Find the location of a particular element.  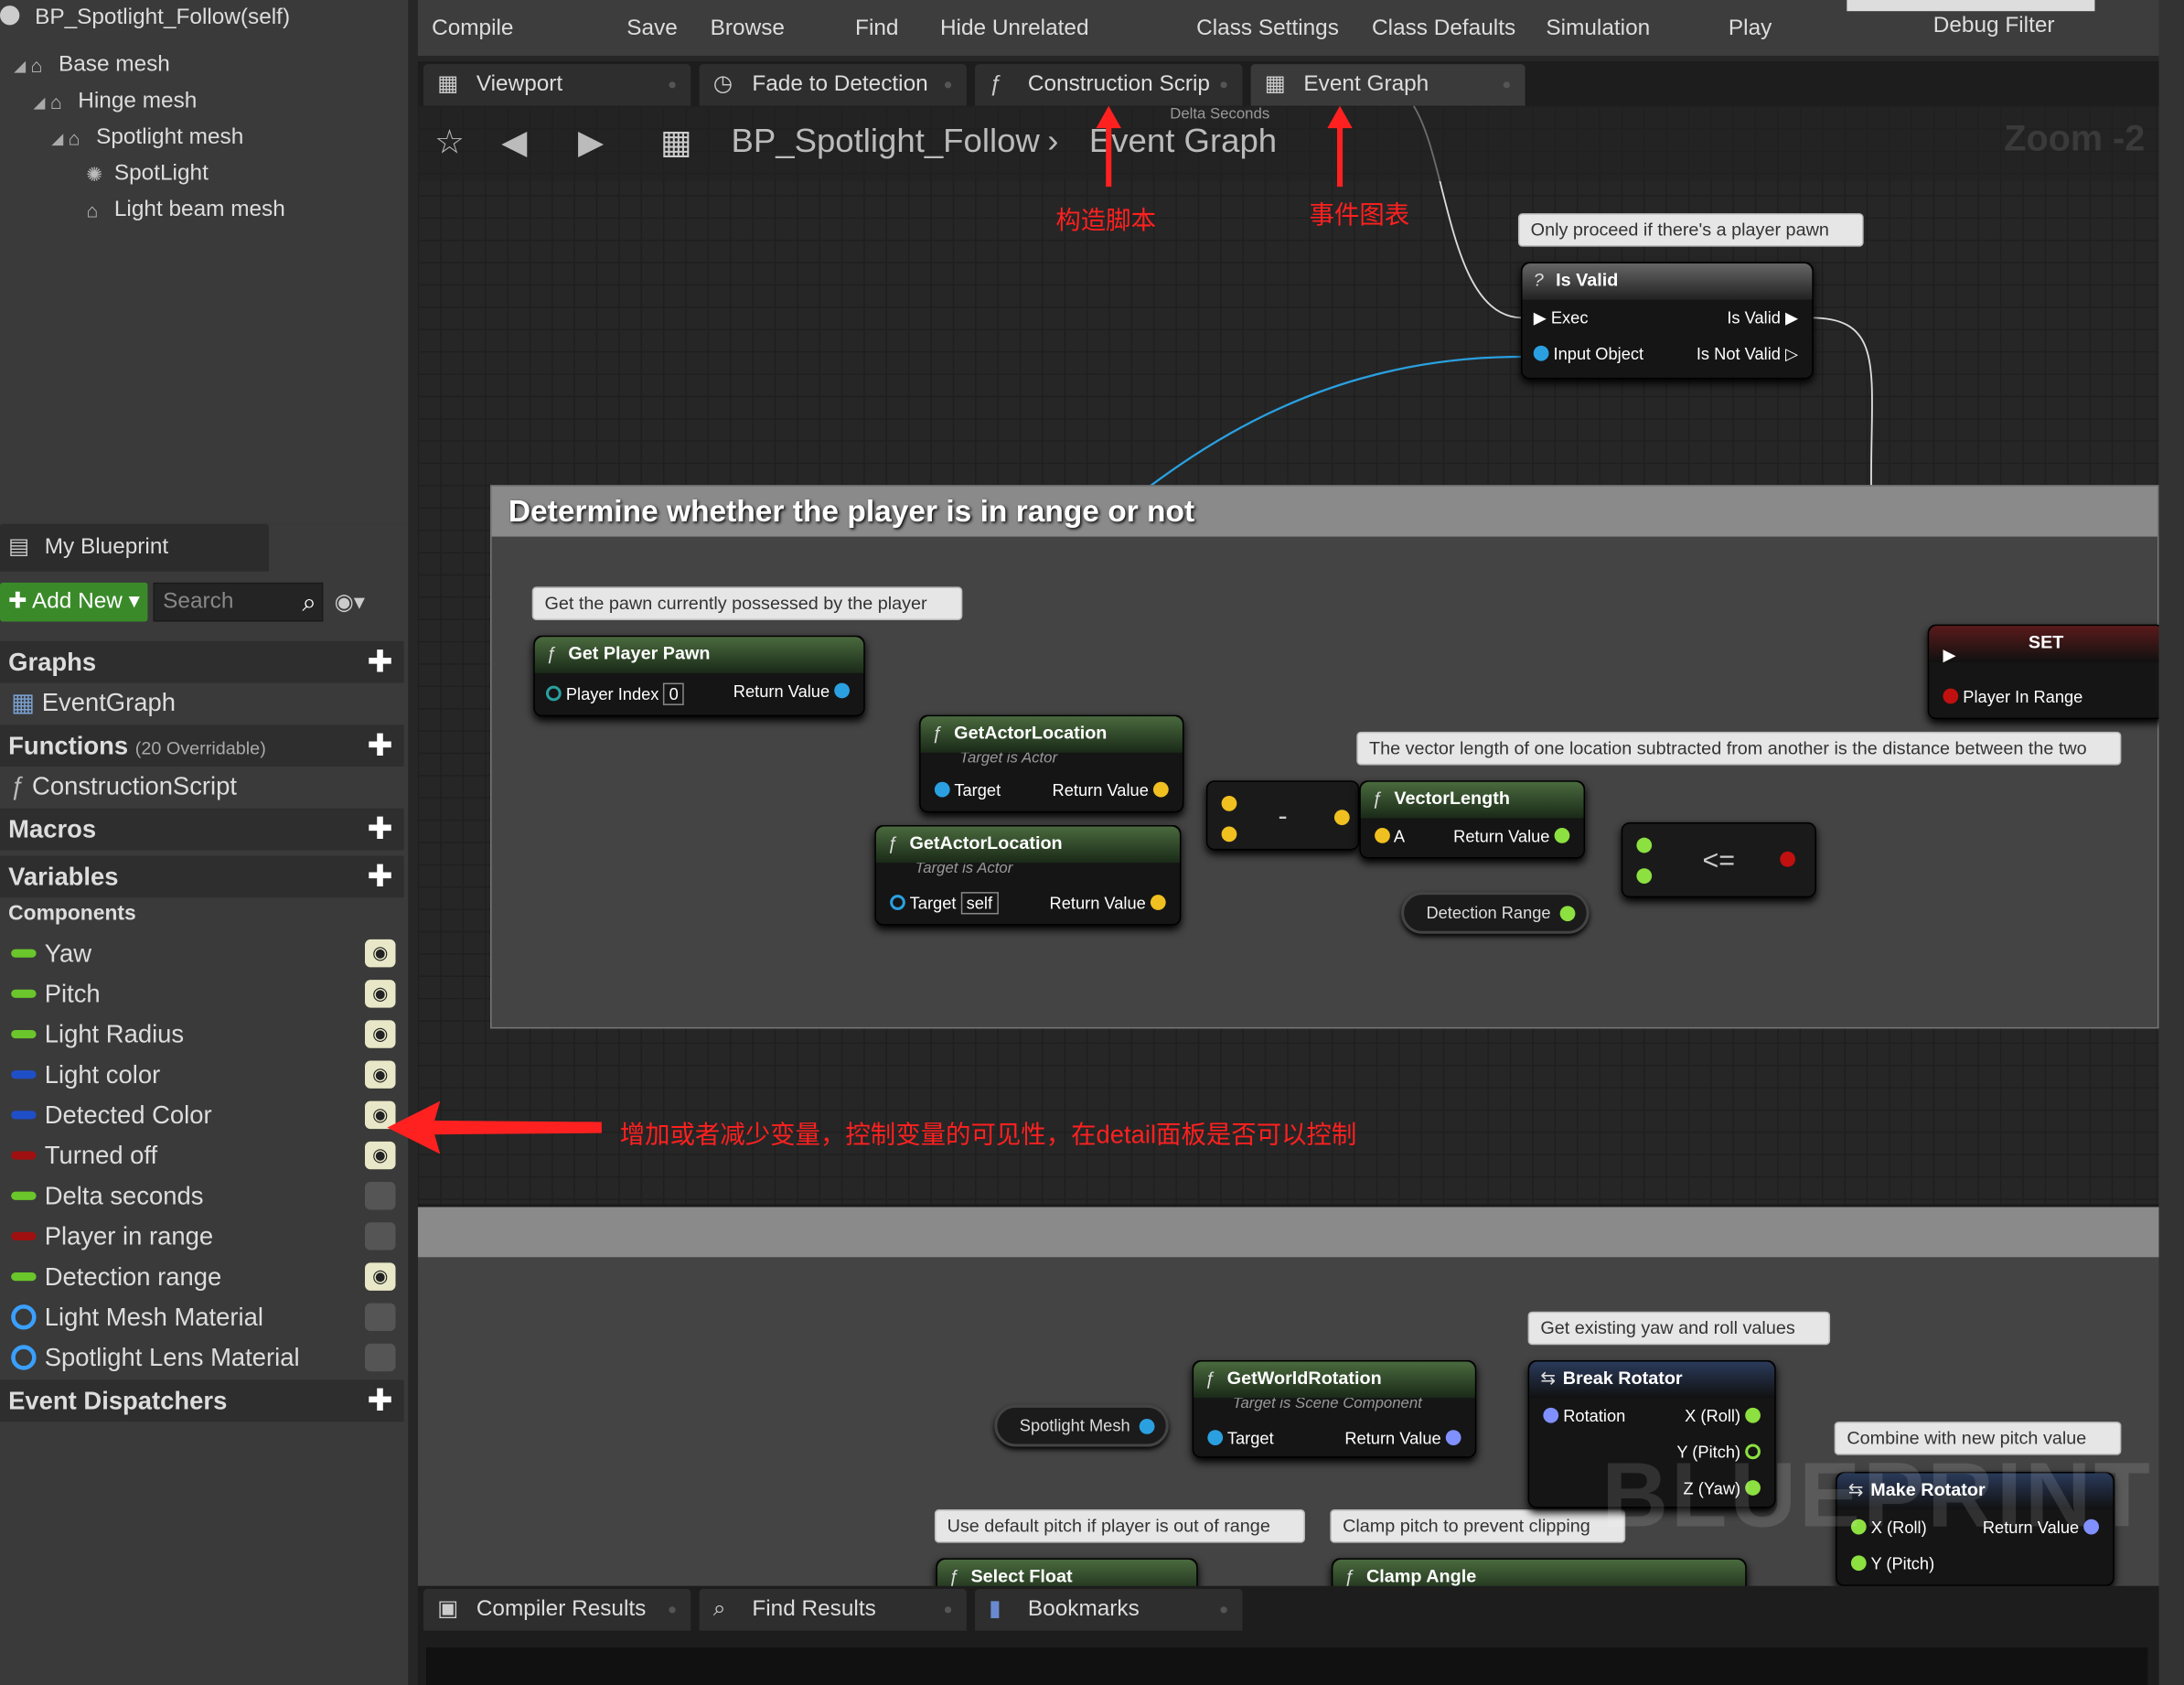

tree-item-spotlight: ✺ SpotLight is located at coordinates (139, 174).